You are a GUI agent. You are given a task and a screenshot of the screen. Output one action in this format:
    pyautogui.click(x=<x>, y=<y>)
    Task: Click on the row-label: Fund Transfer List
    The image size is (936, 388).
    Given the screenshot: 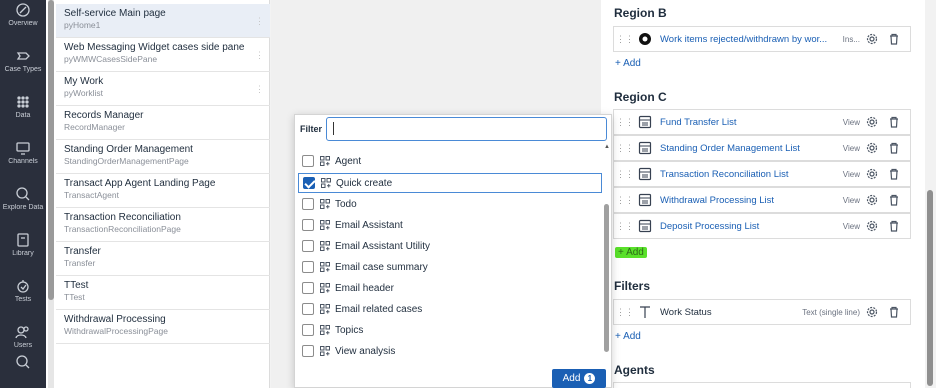 What is the action you would take?
    pyautogui.click(x=751, y=122)
    